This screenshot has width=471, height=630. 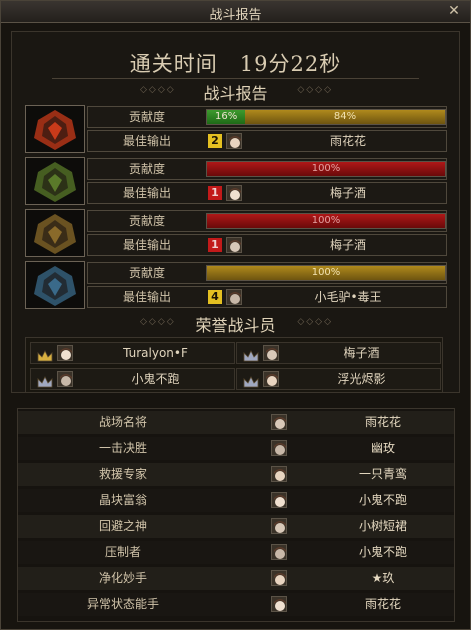 What do you see at coordinates (155, 353) in the screenshot?
I see `honor-player-name: Turalyon•F` at bounding box center [155, 353].